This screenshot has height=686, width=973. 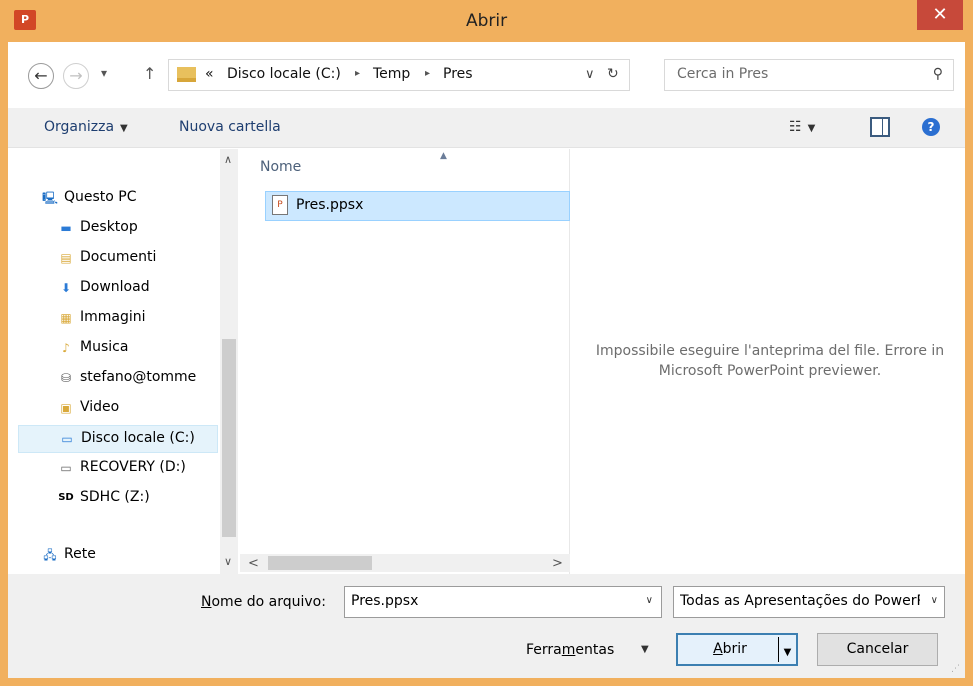 What do you see at coordinates (118, 556) in the screenshot?
I see `nav-item: 🖧 Rete` at bounding box center [118, 556].